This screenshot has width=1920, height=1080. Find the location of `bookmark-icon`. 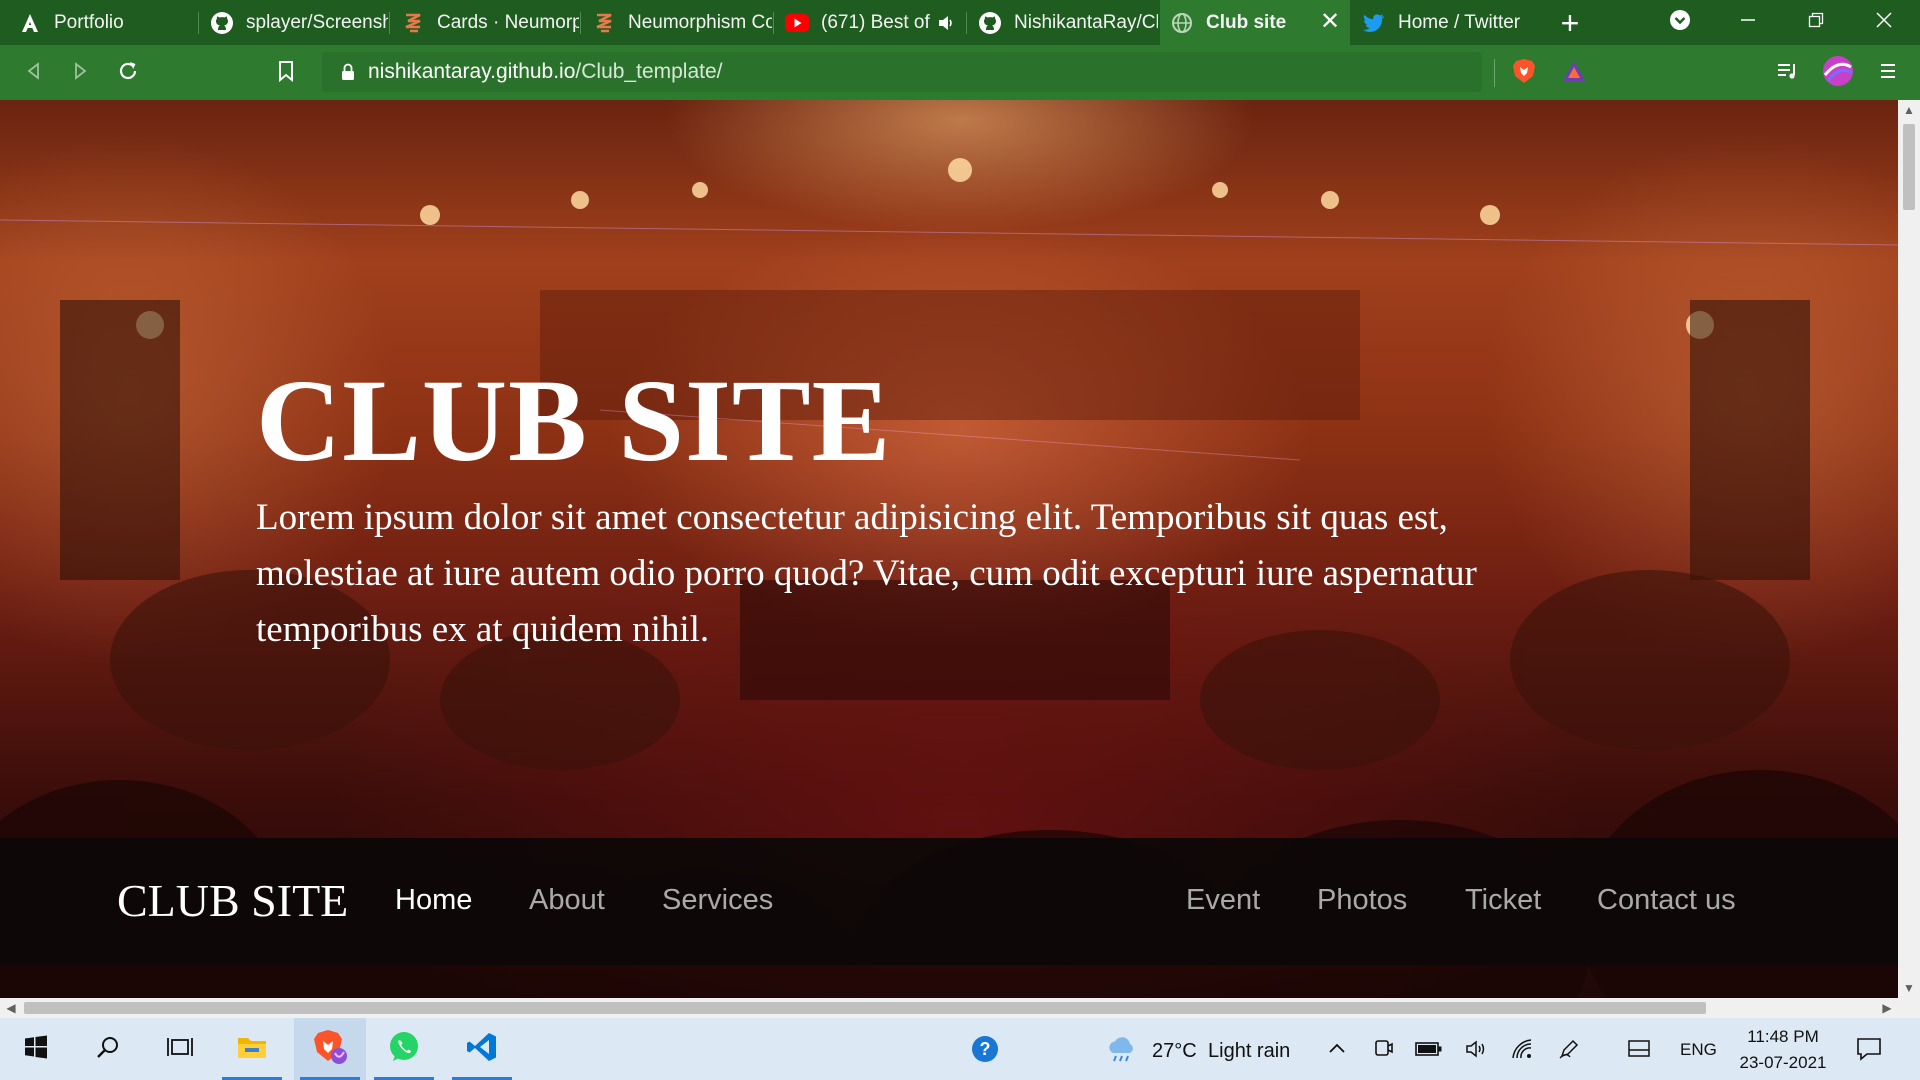

bookmark-icon is located at coordinates (286, 73).